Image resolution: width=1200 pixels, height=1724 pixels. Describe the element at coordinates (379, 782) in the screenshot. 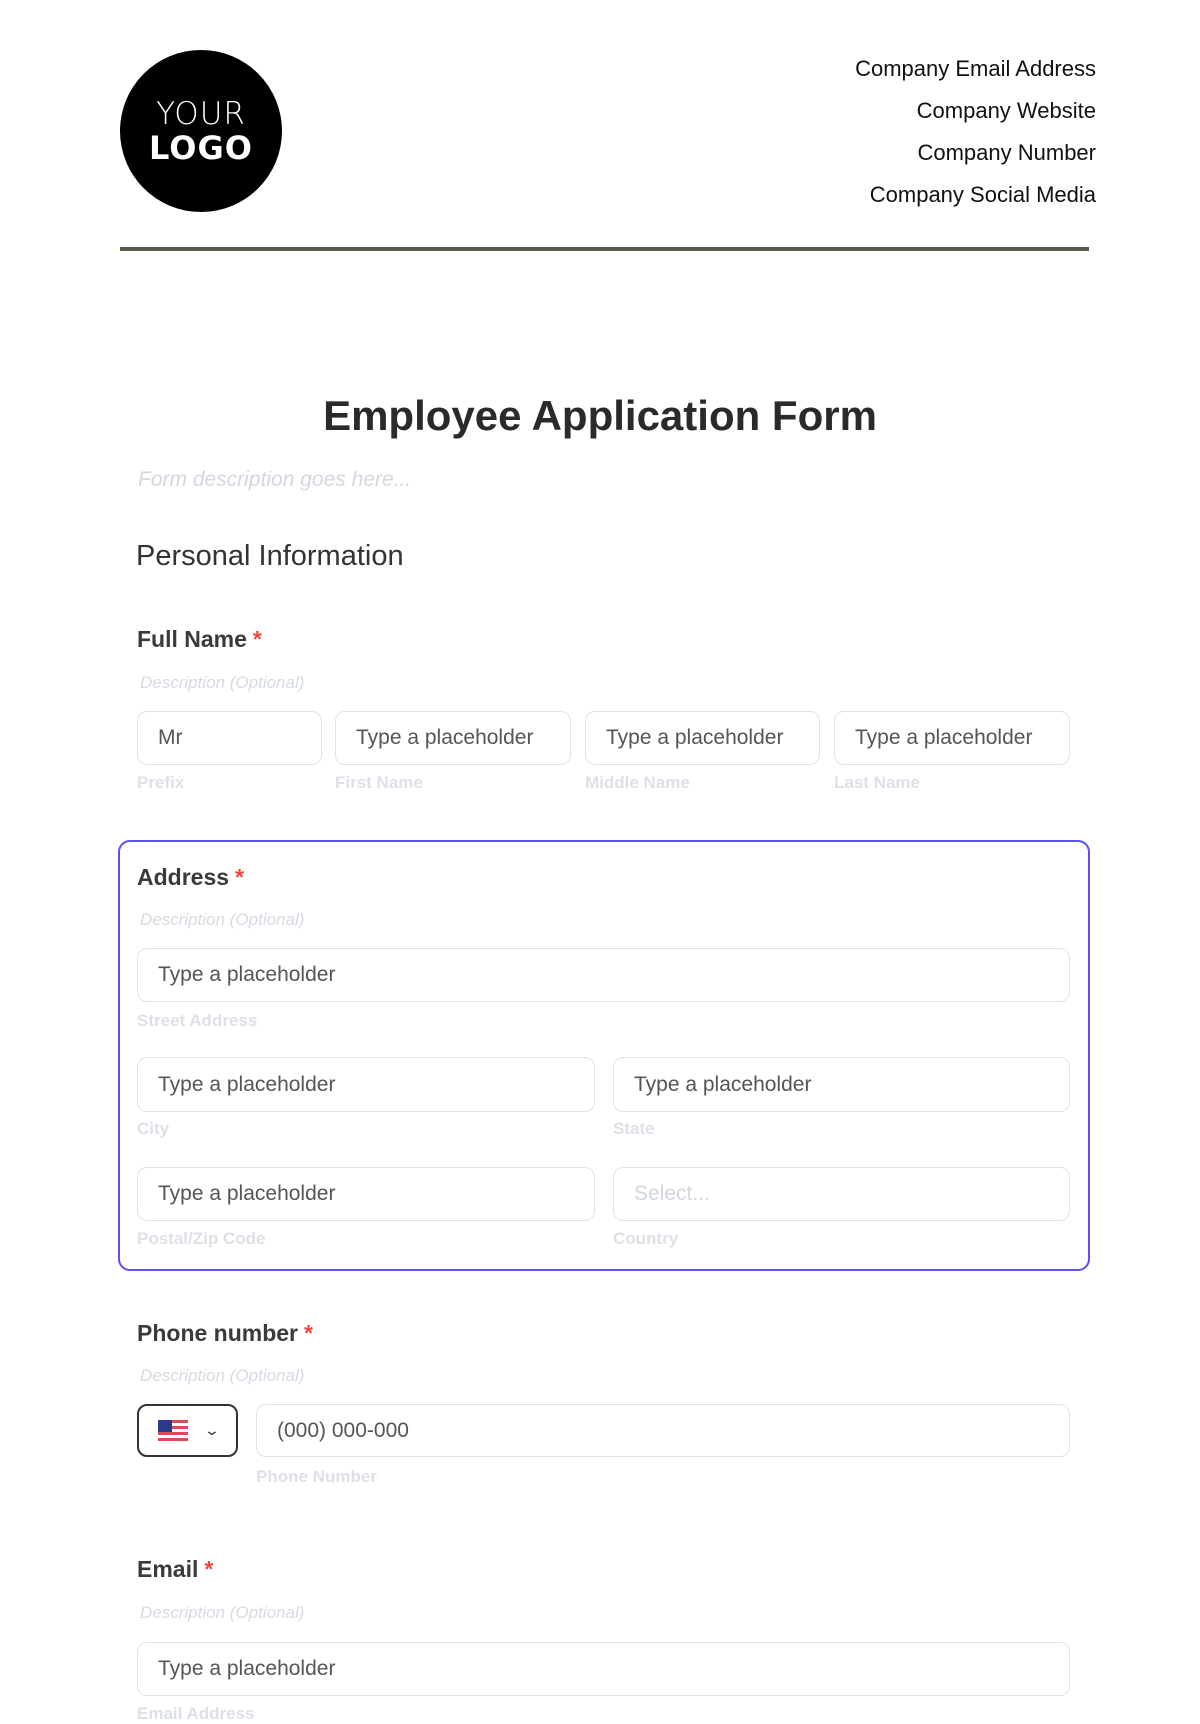

I see `first-name-sublabel: First Name` at that location.